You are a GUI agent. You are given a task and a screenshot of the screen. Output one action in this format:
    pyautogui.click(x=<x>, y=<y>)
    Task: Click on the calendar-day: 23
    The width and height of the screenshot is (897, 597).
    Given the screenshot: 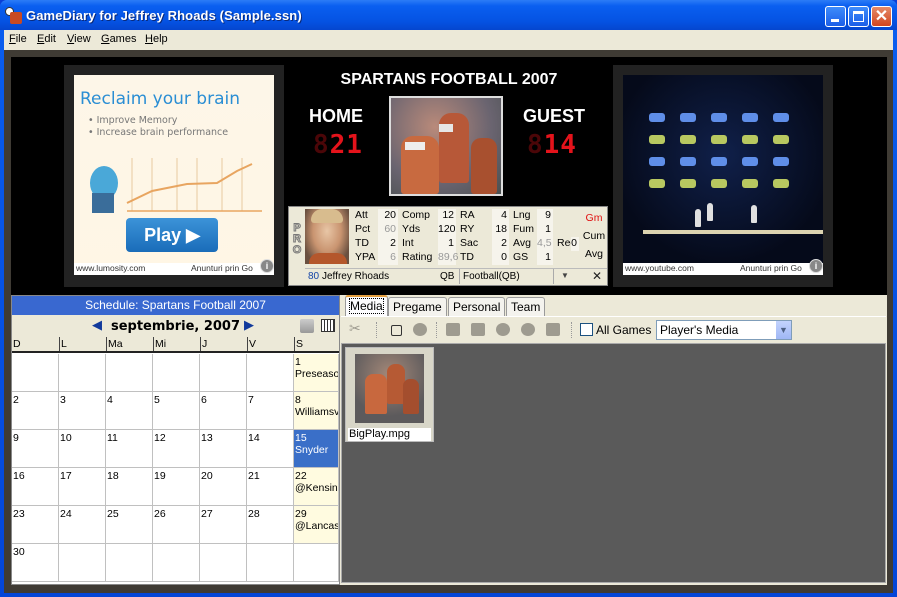 What is the action you would take?
    pyautogui.click(x=35, y=525)
    